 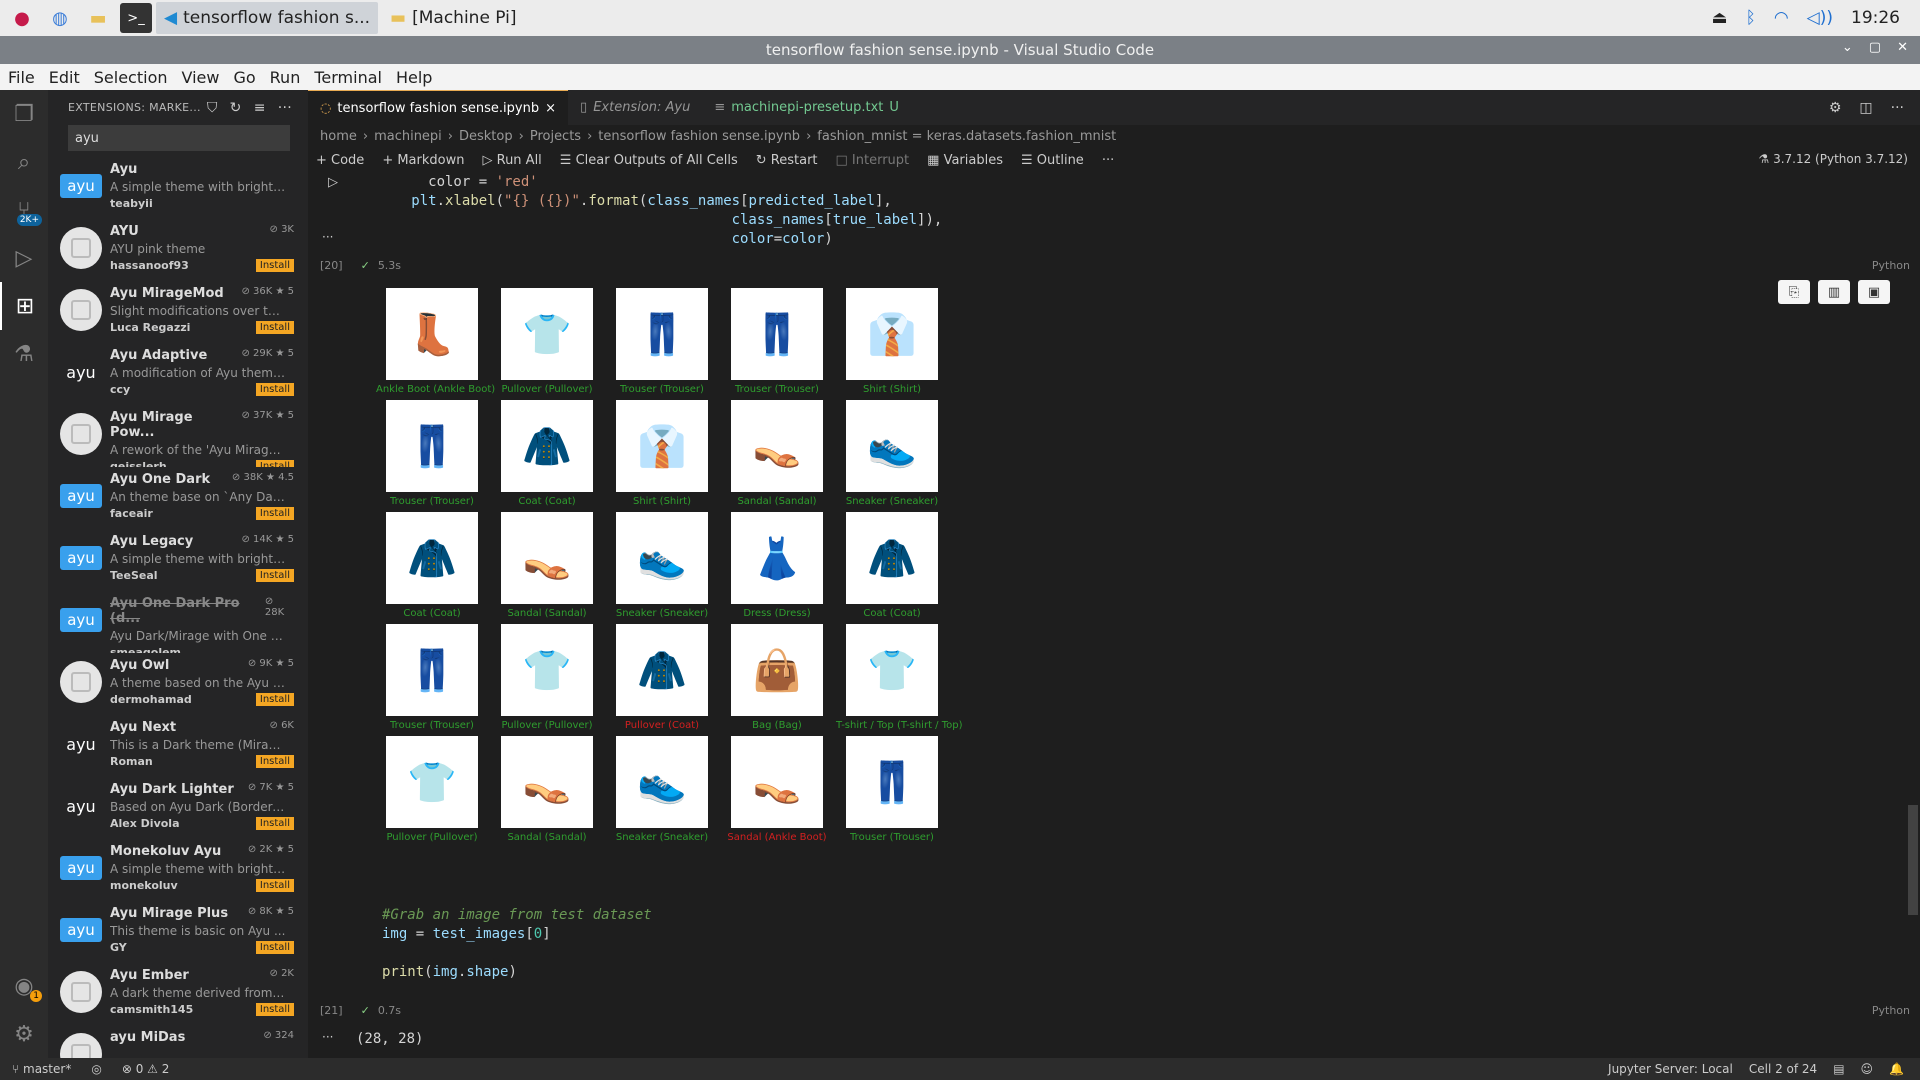 What do you see at coordinates (1896, 1069) in the screenshot?
I see `notifications-icon: 🔔` at bounding box center [1896, 1069].